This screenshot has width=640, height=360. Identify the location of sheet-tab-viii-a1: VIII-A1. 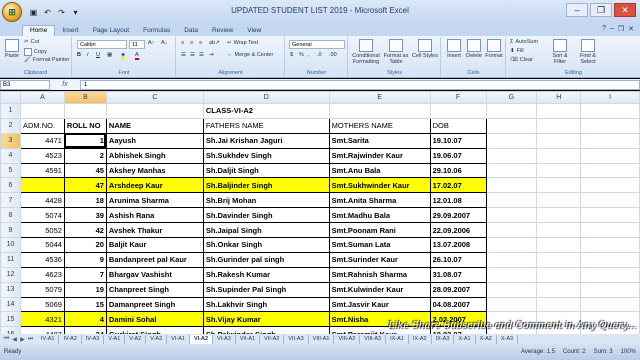
(322, 339).